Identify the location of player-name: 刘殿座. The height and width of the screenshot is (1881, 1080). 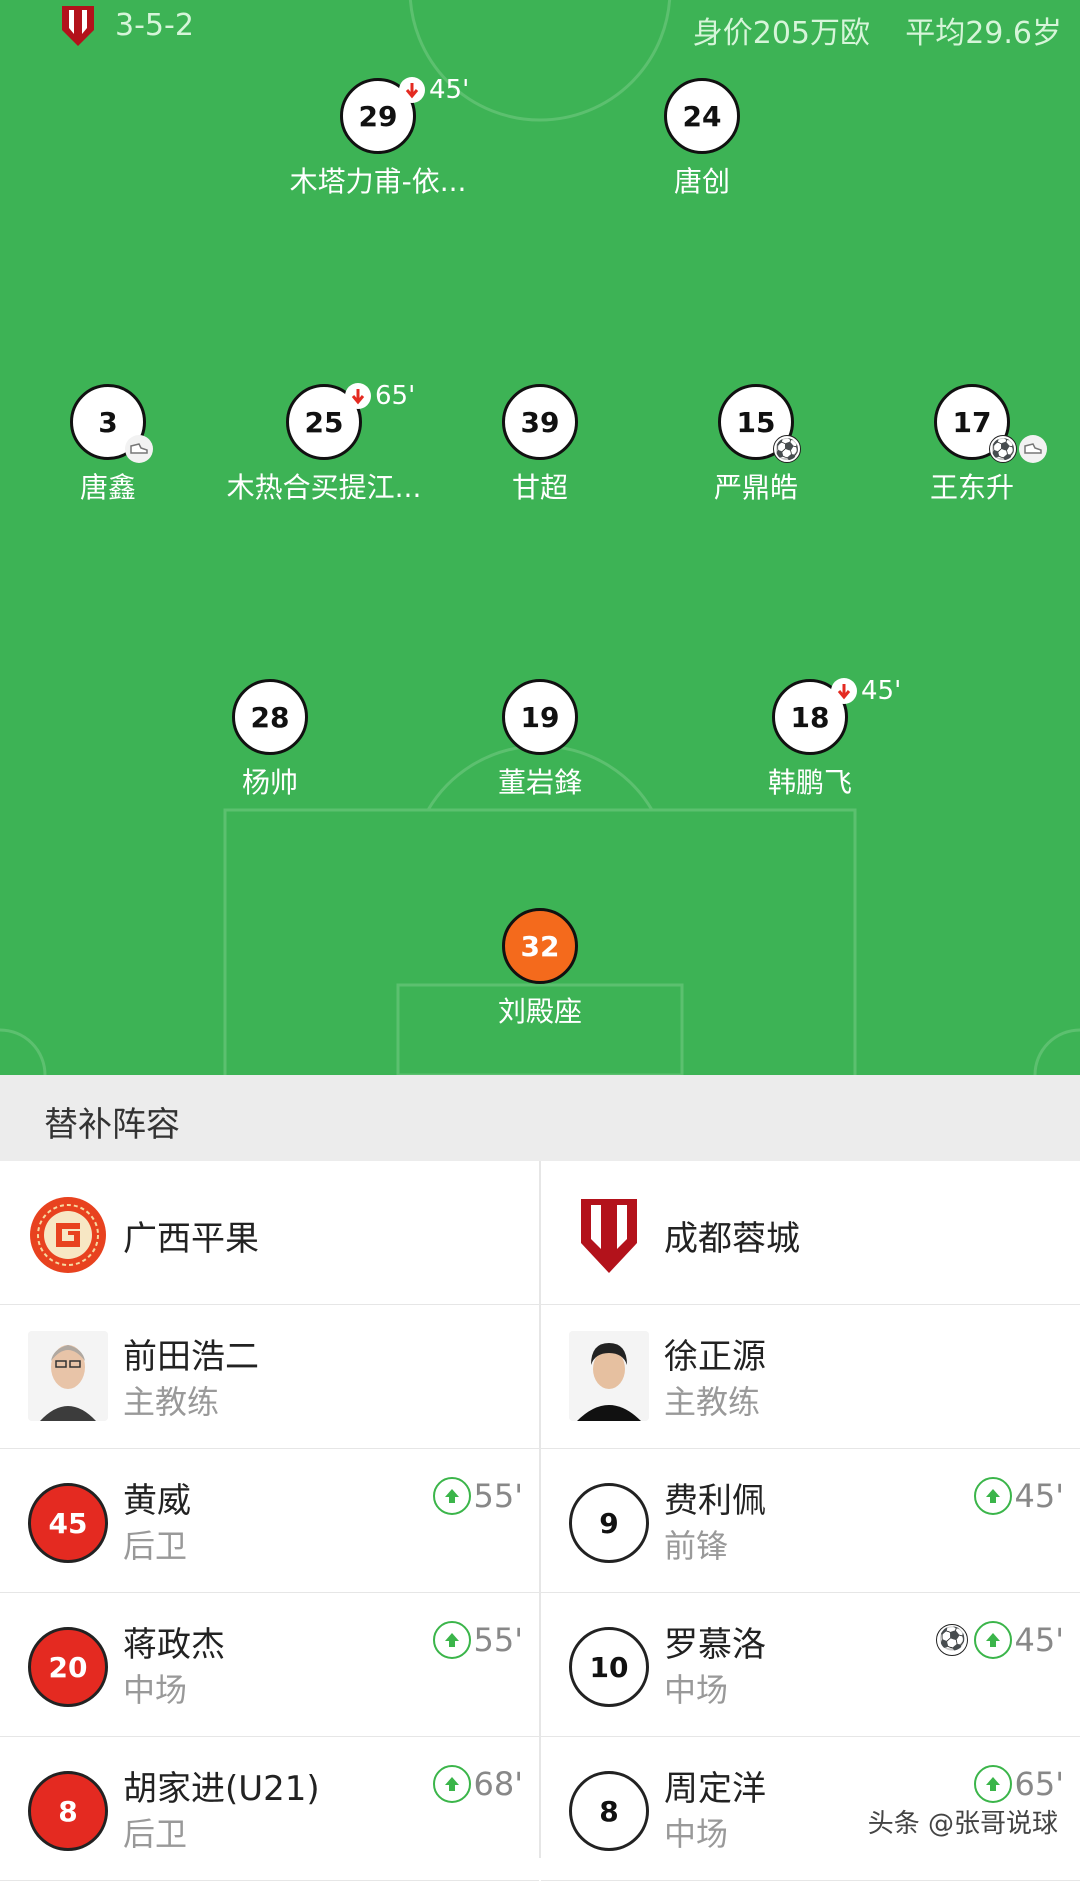
(539, 1011).